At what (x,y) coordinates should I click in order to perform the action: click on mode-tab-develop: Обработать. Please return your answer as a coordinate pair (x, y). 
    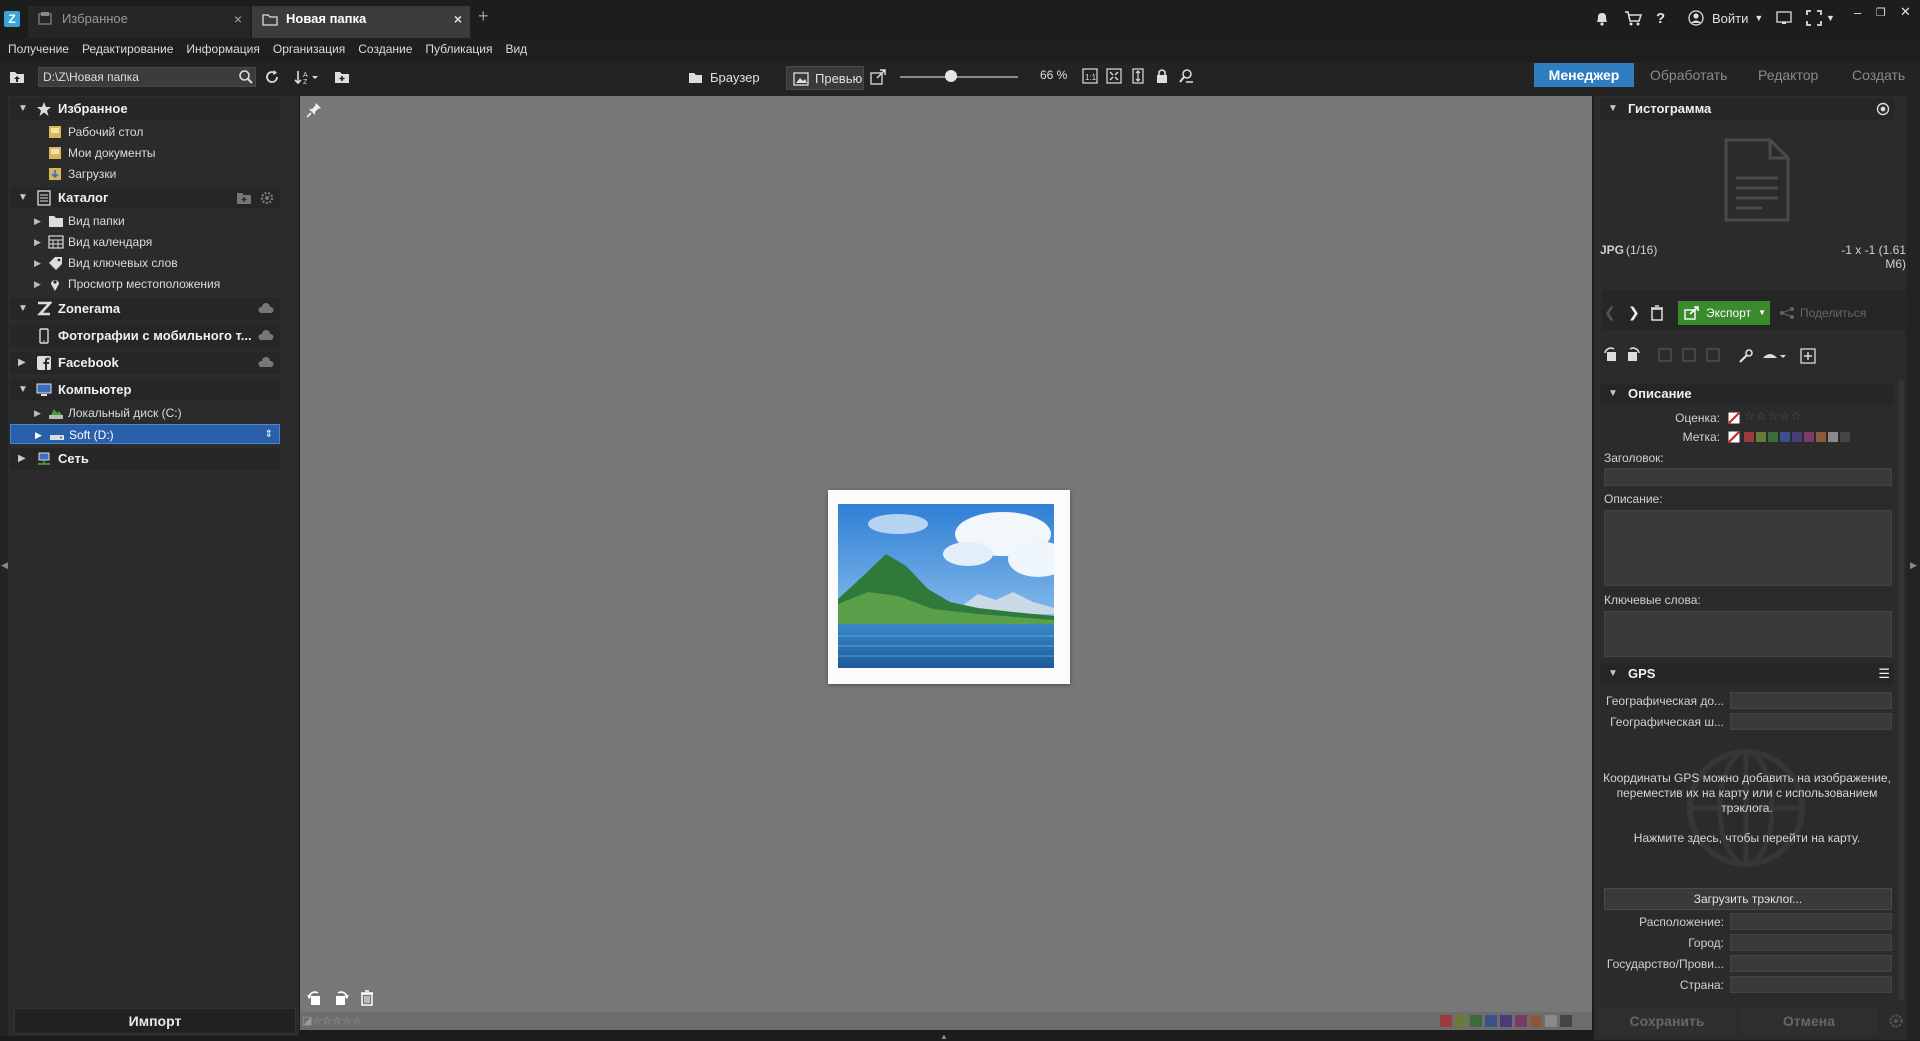
    Looking at the image, I should click on (1688, 75).